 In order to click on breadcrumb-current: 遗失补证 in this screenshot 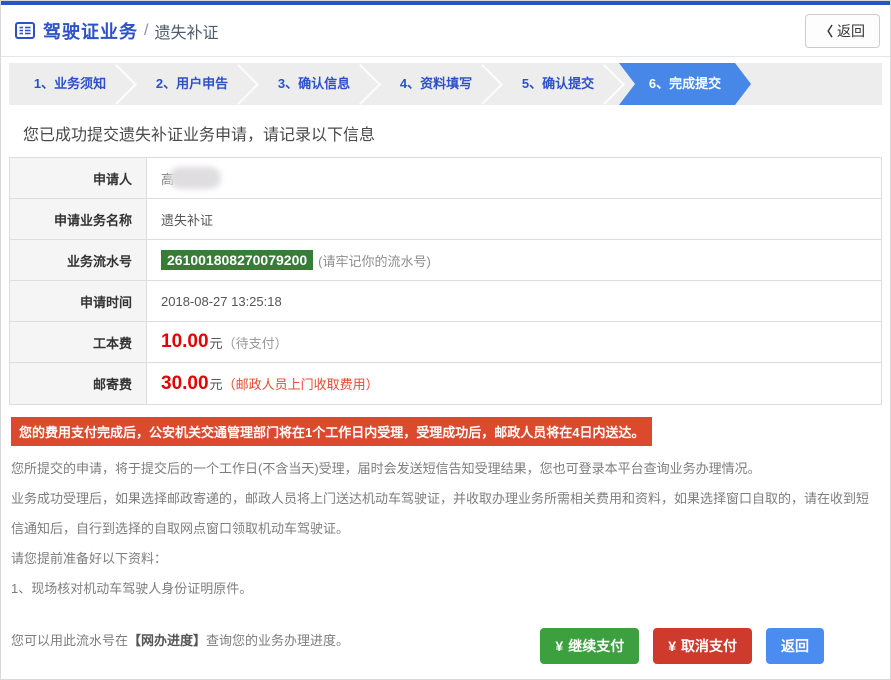, I will do `click(186, 33)`.